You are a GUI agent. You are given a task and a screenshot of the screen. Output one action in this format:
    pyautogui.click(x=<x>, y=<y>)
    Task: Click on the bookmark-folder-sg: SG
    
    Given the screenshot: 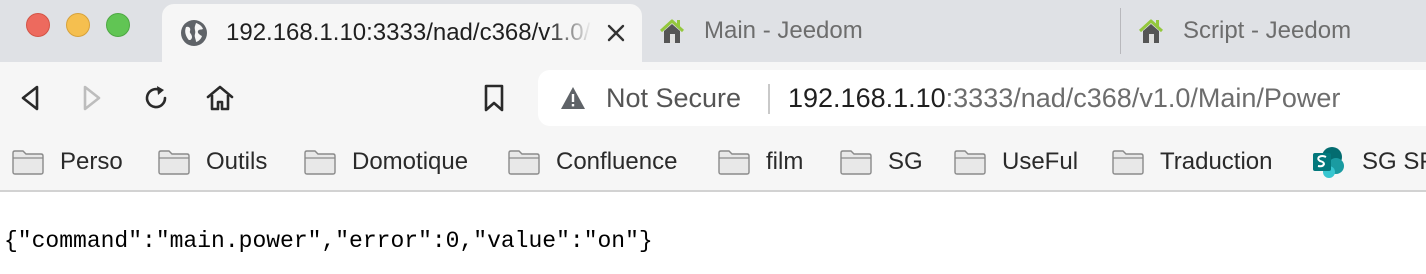 What is the action you would take?
    pyautogui.click(x=881, y=162)
    